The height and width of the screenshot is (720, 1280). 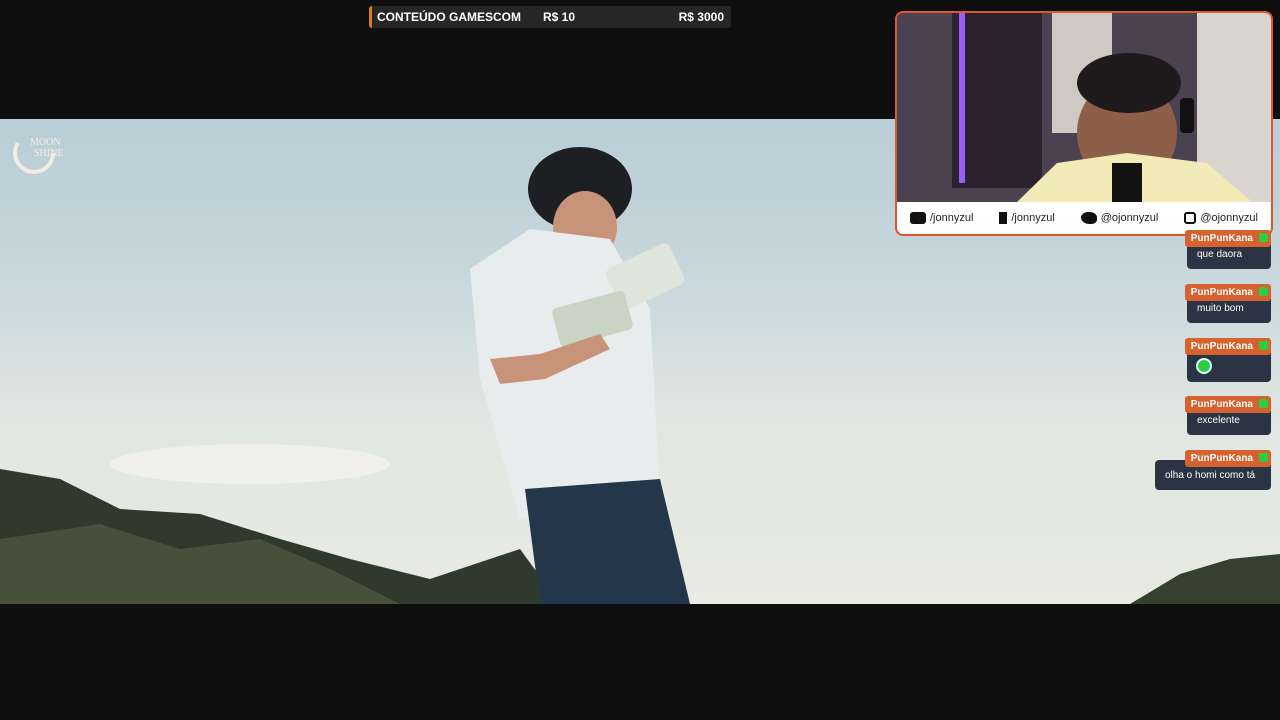 I want to click on twitter-icon, so click(x=1088, y=218).